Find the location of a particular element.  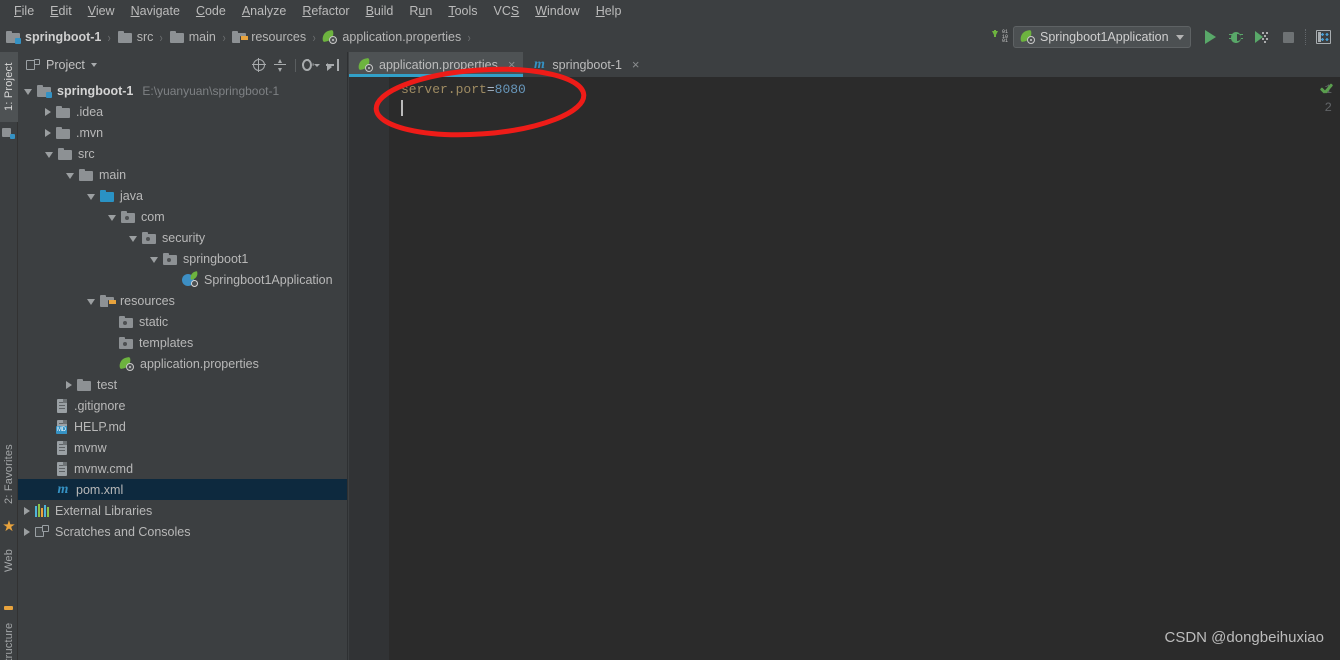

tree-item-mvnw: mvnw is located at coordinates (182, 447).